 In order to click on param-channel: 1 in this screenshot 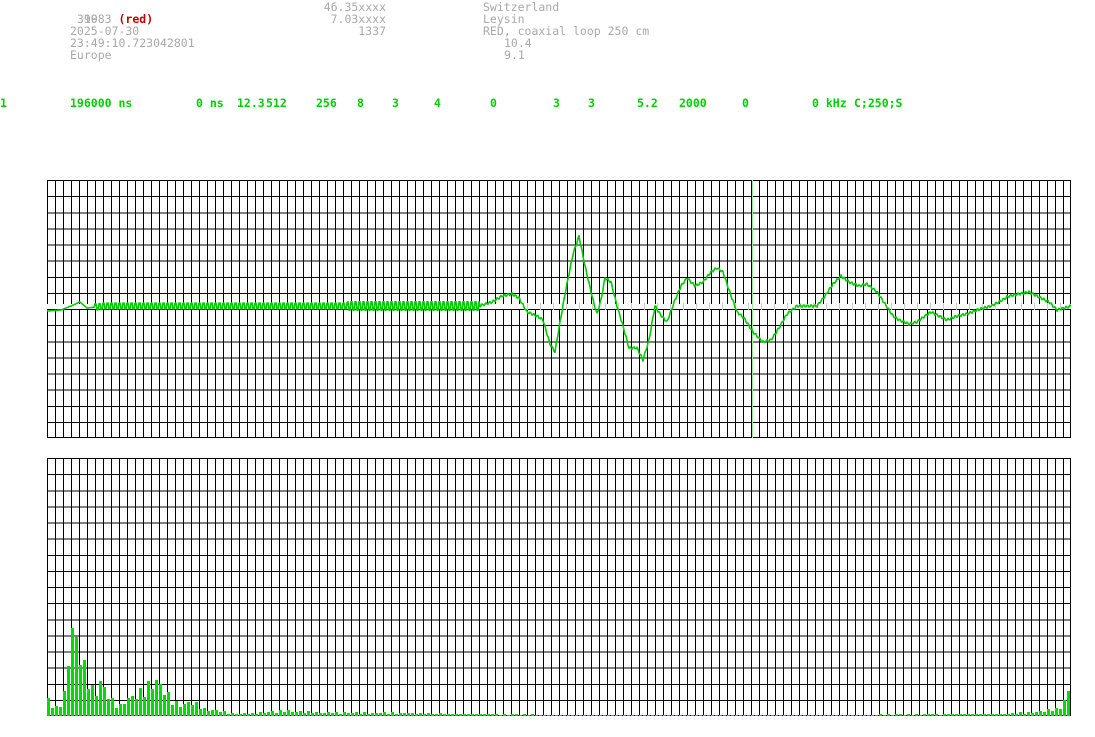, I will do `click(3, 103)`.